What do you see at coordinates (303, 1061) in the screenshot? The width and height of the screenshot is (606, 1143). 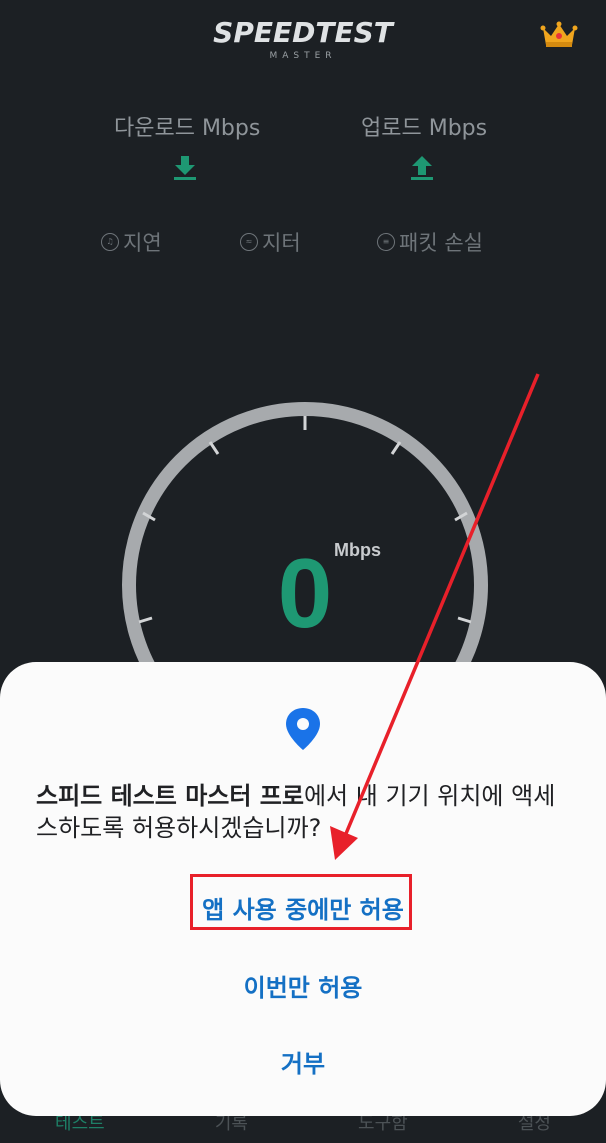 I see `deny-button: 거부` at bounding box center [303, 1061].